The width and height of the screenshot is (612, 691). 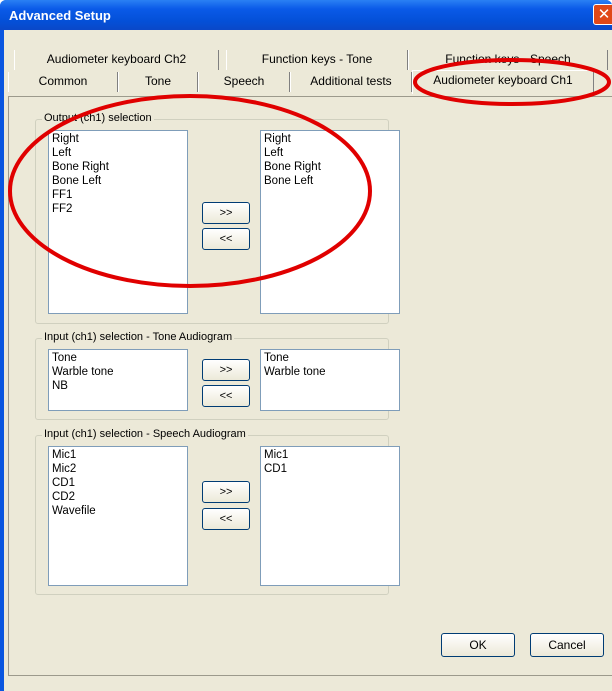 What do you see at coordinates (119, 195) in the screenshot?
I see `list-item: FF1` at bounding box center [119, 195].